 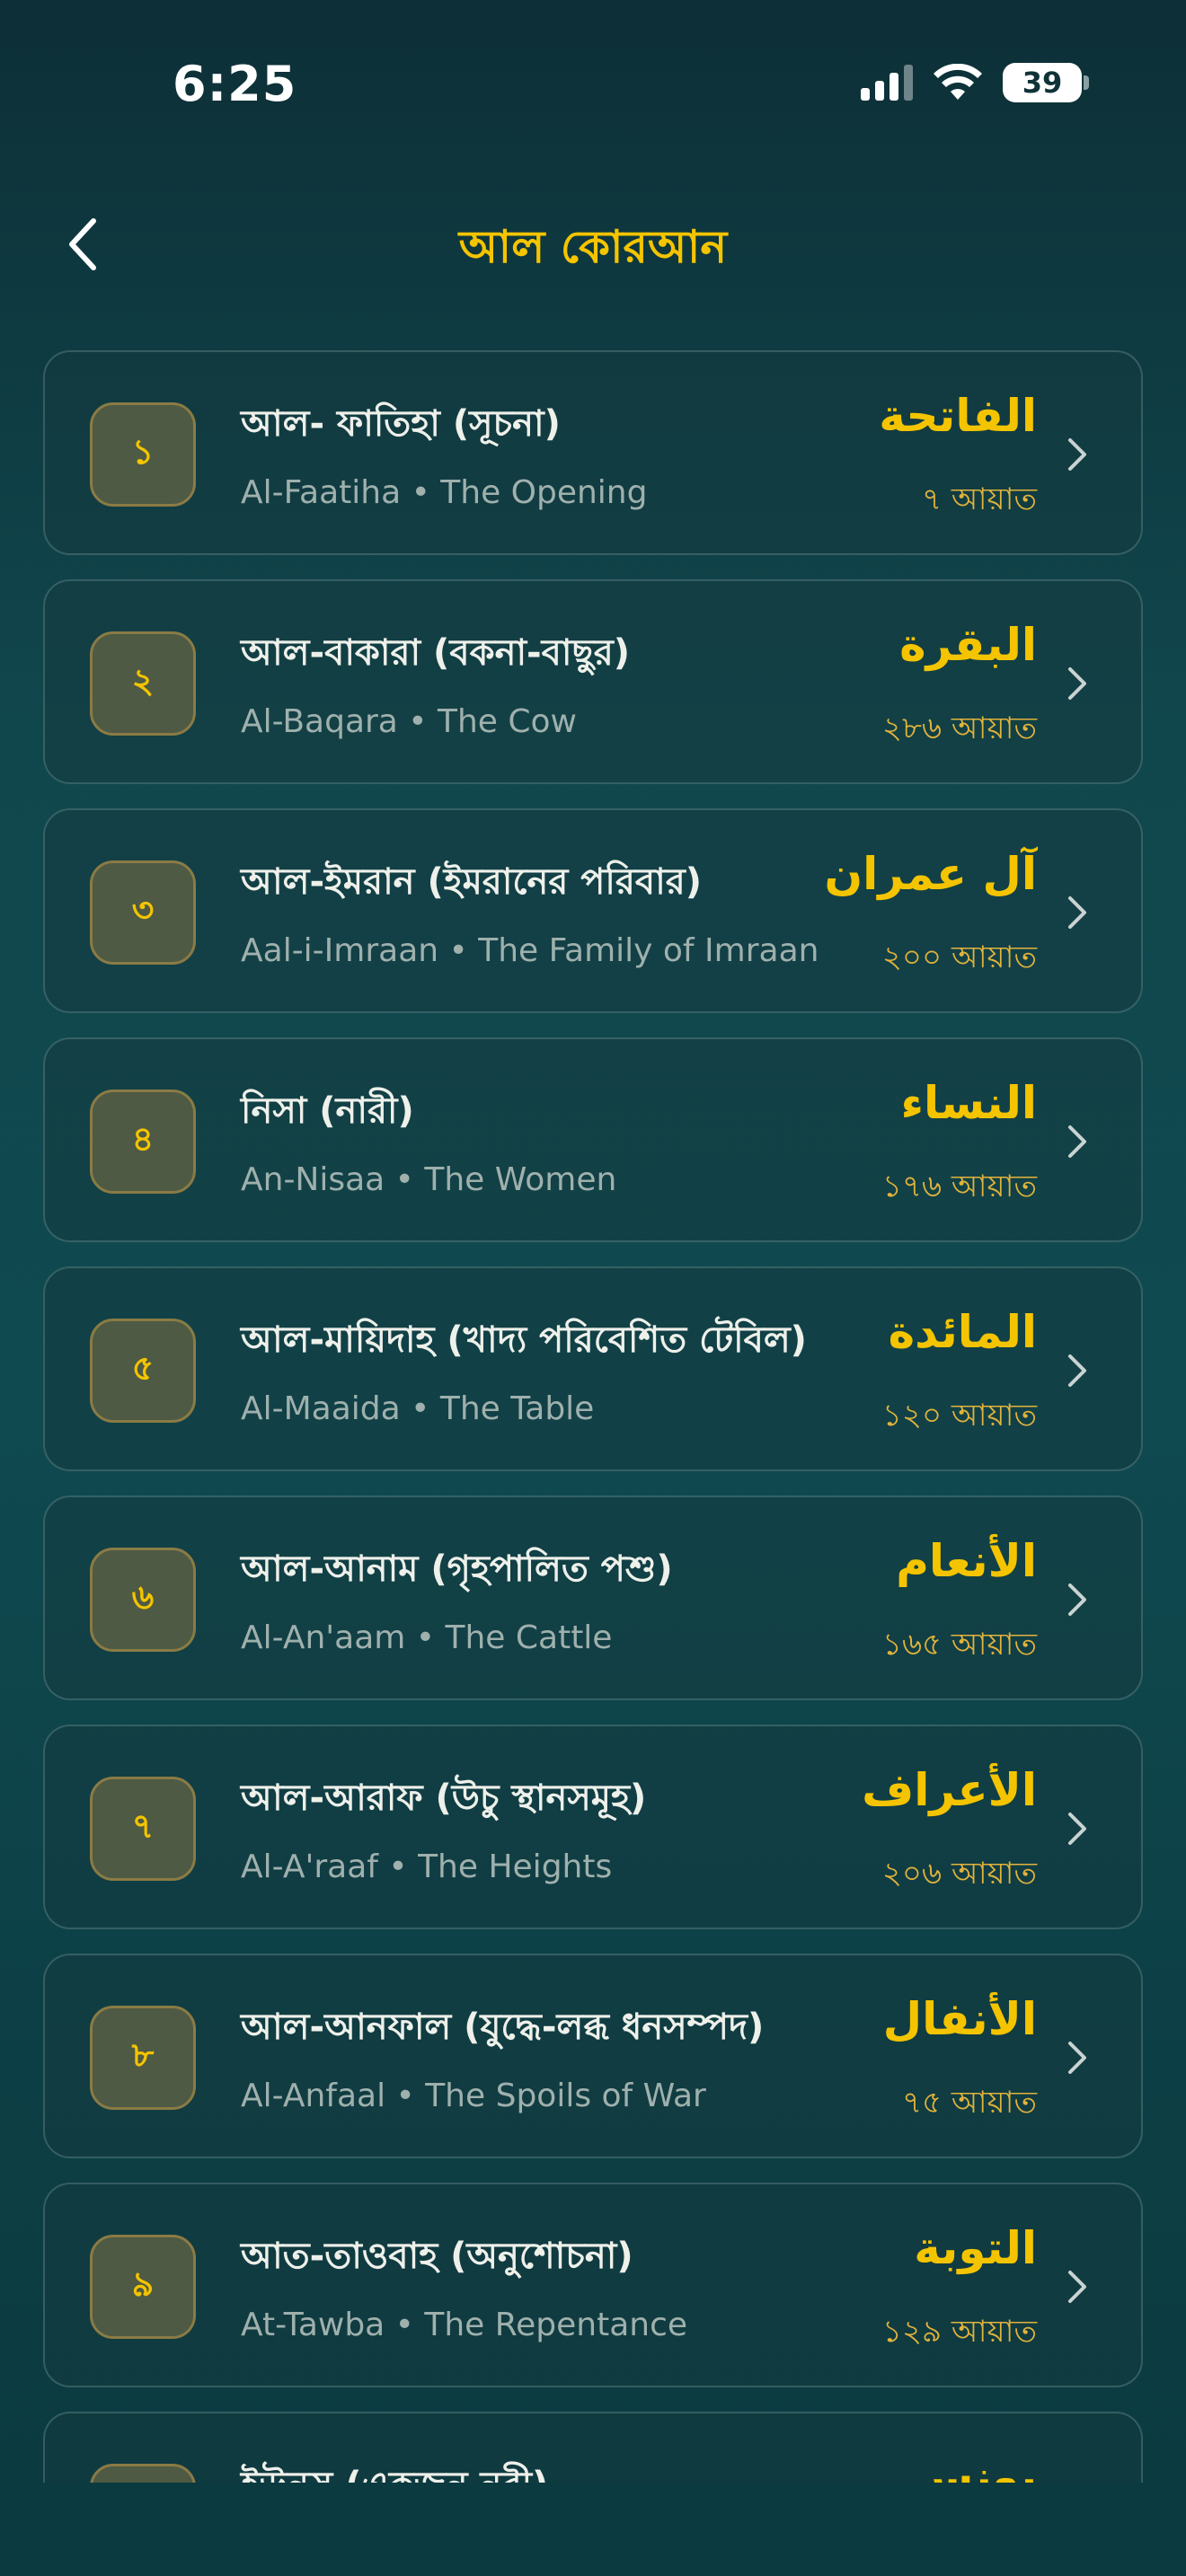 What do you see at coordinates (959, 2332) in the screenshot?
I see `surah-ayah-count: ১২৯ আয়াত` at bounding box center [959, 2332].